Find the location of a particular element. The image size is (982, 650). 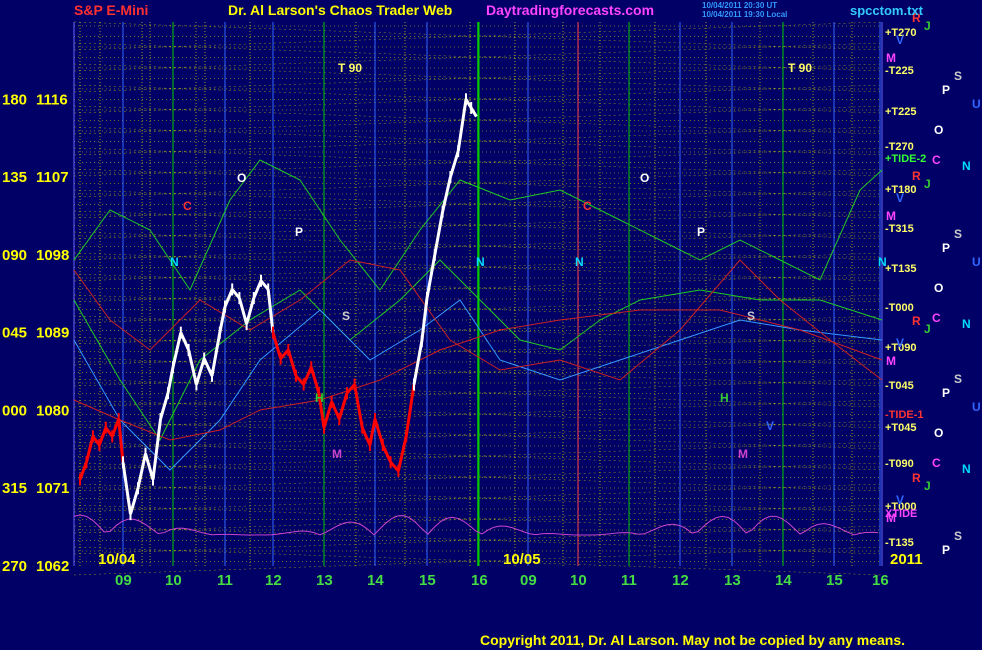

y-tick-price: 1062 is located at coordinates (52, 566).